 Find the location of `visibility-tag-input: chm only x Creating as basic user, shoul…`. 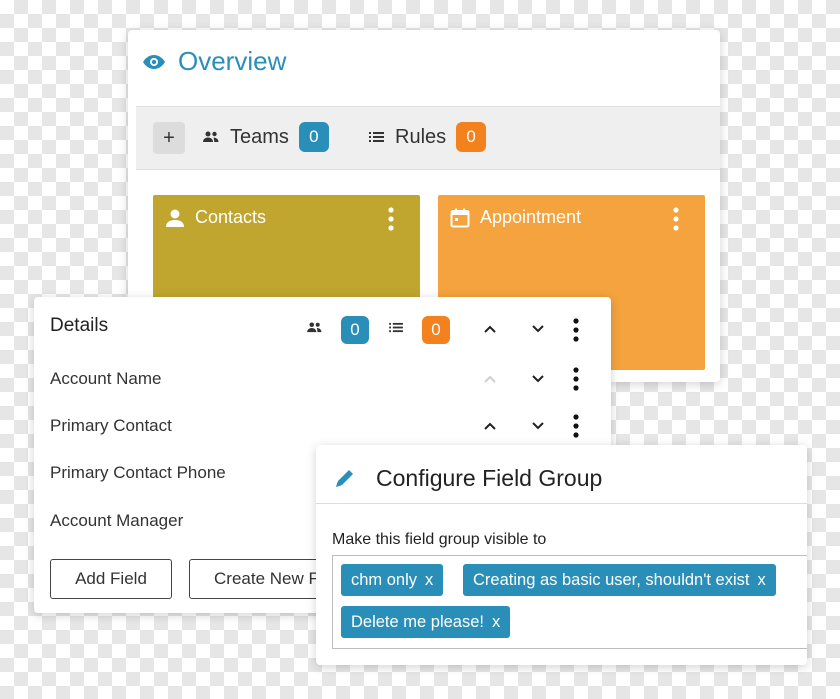

visibility-tag-input: chm only x Creating as basic user, shoul… is located at coordinates (569, 602).